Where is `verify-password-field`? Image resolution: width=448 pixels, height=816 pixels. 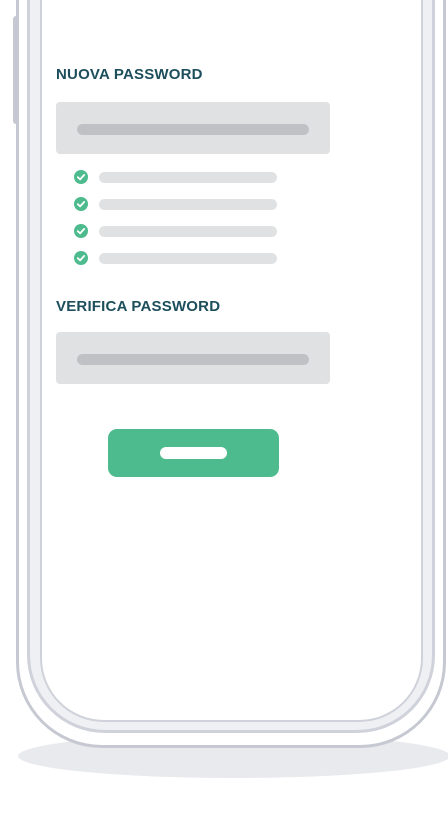
verify-password-field is located at coordinates (193, 358).